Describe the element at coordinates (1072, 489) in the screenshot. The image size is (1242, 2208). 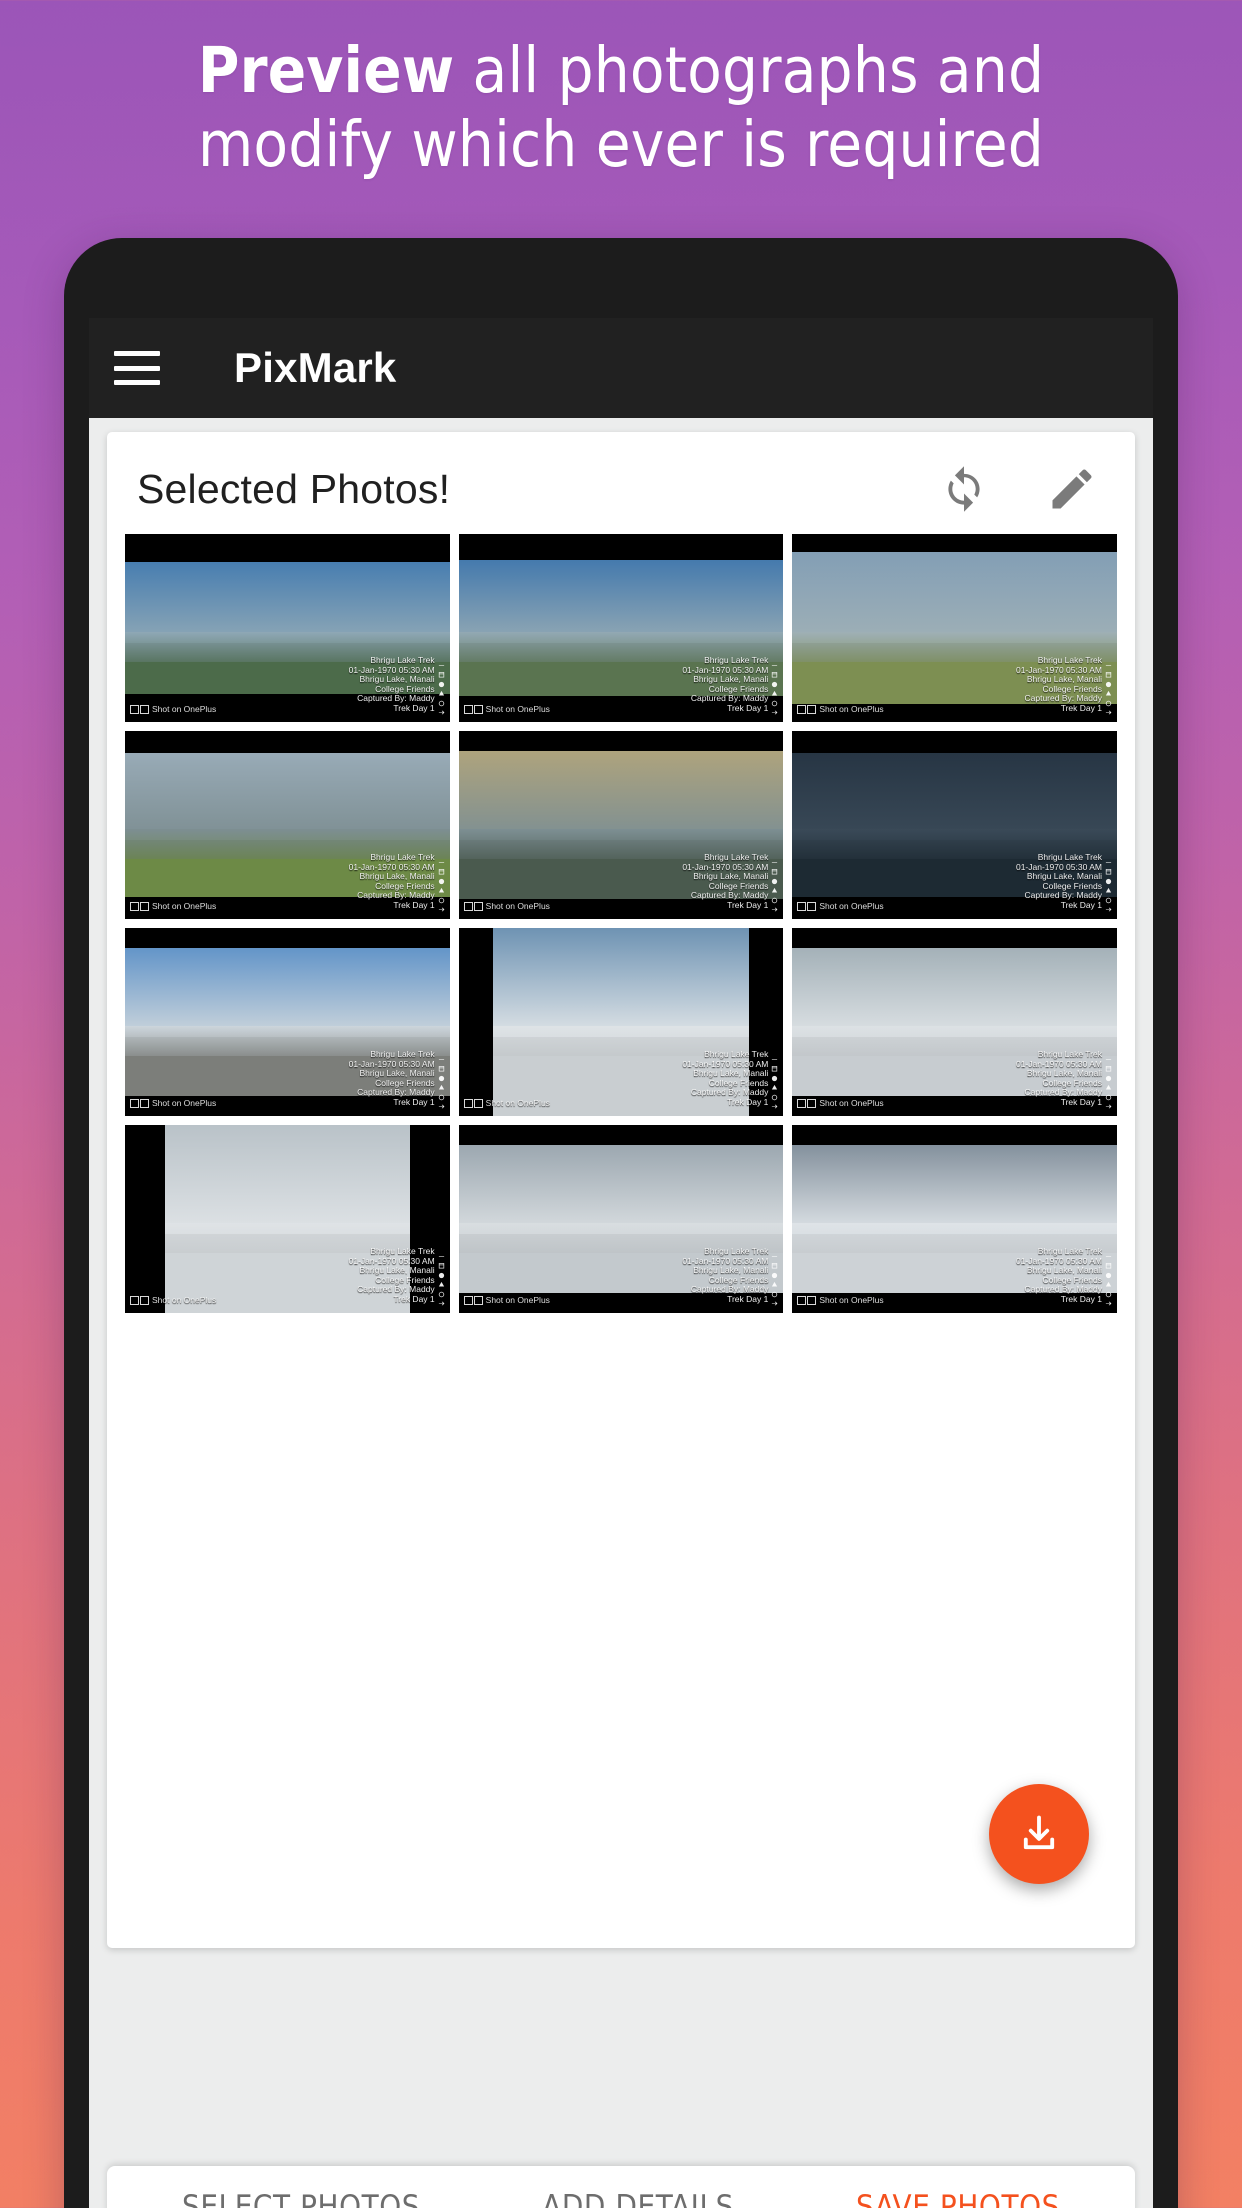
I see `edit-pencil-icon` at that location.